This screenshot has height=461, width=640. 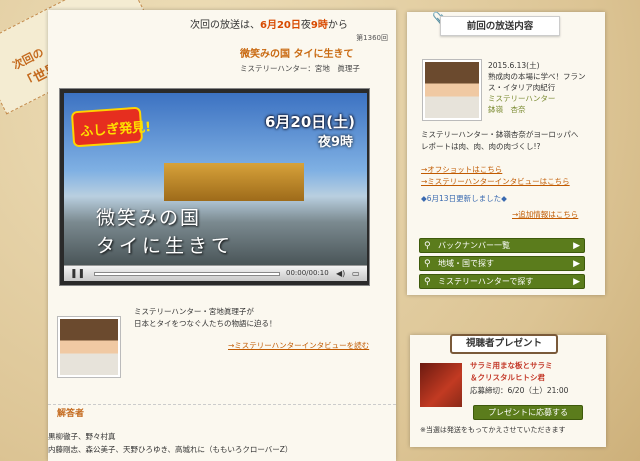 I want to click on present-items: サラミ用まな板とサラミ ＆クリスタルヒトシ君, so click(x=511, y=371).